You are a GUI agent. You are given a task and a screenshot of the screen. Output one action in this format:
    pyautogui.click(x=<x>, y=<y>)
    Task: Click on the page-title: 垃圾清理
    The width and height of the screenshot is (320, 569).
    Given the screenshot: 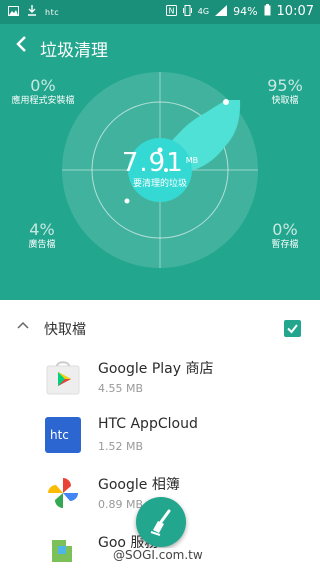 What is the action you would take?
    pyautogui.click(x=74, y=51)
    